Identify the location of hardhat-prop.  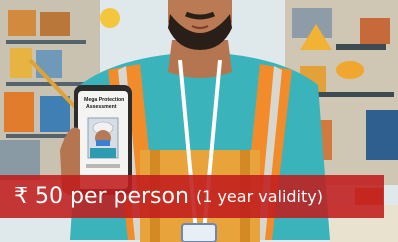
(350, 70).